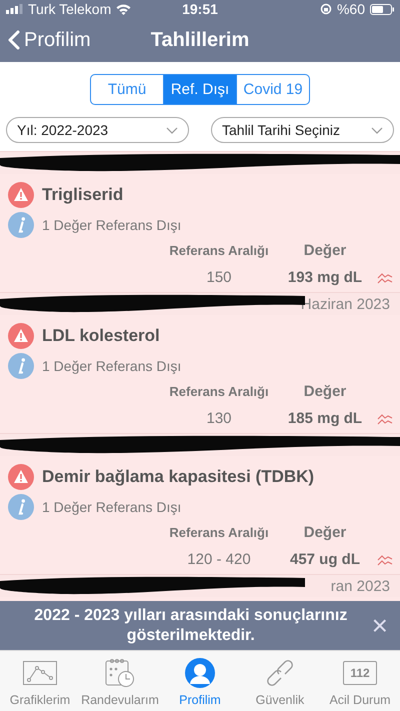 This screenshot has height=711, width=400. I want to click on reference-range: 150, so click(219, 277).